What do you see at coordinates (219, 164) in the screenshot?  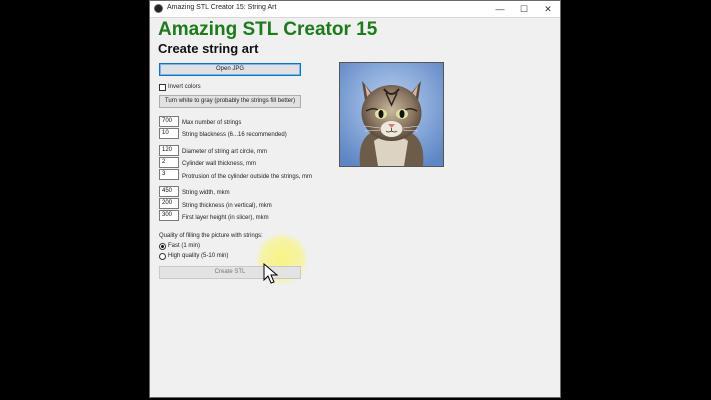 I see `wall-thickness-label: Cylinder wall thickness, mm` at bounding box center [219, 164].